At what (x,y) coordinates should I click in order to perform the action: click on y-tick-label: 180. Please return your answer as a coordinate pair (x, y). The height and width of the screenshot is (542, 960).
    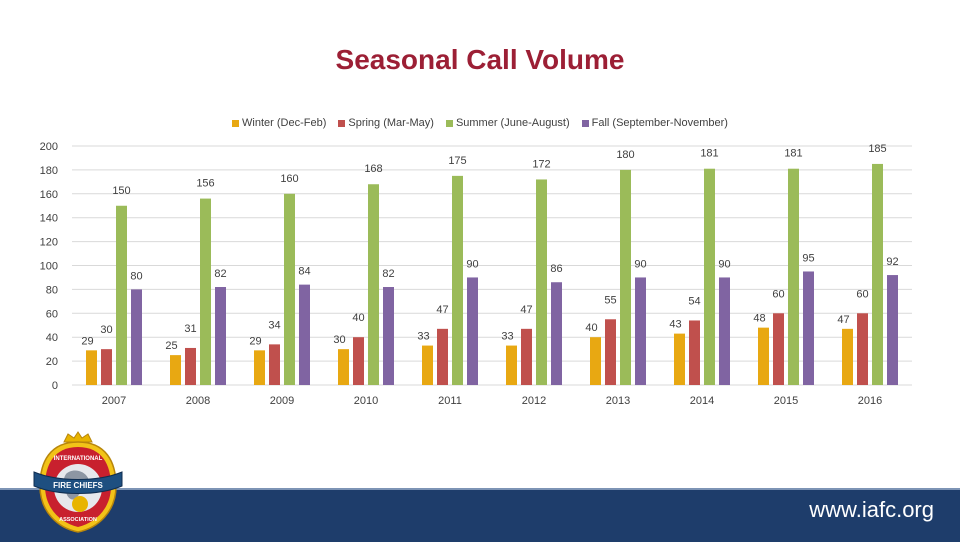
    Looking at the image, I should click on (49, 171).